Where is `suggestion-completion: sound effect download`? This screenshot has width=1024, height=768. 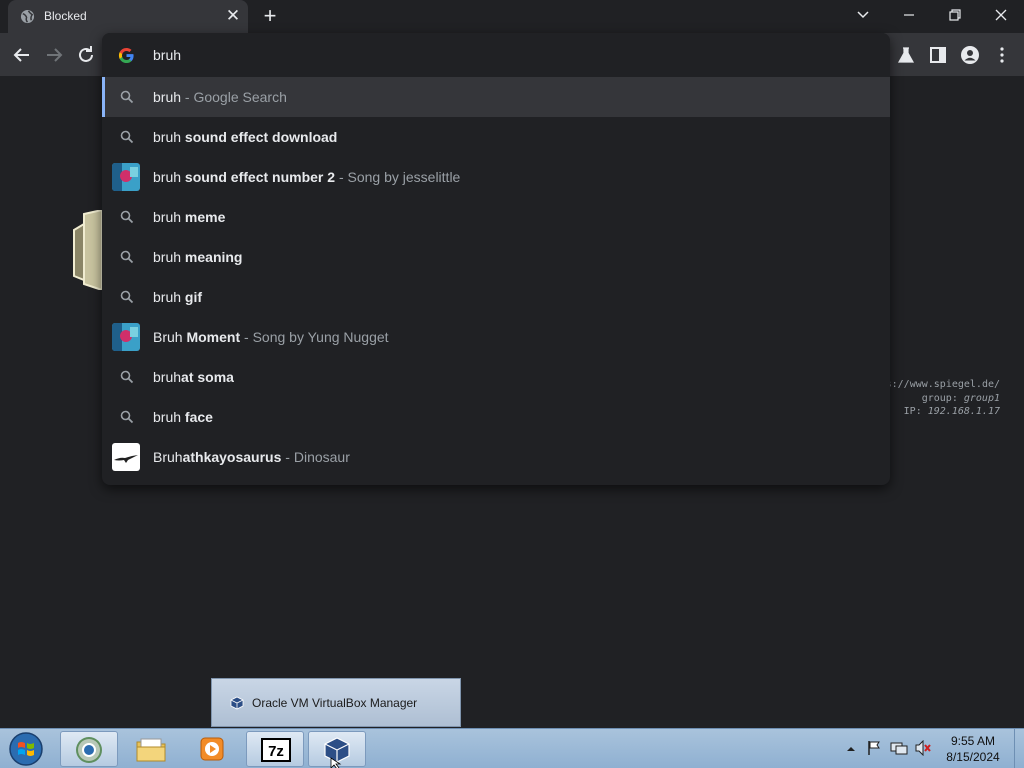 suggestion-completion: sound effect download is located at coordinates (259, 137).